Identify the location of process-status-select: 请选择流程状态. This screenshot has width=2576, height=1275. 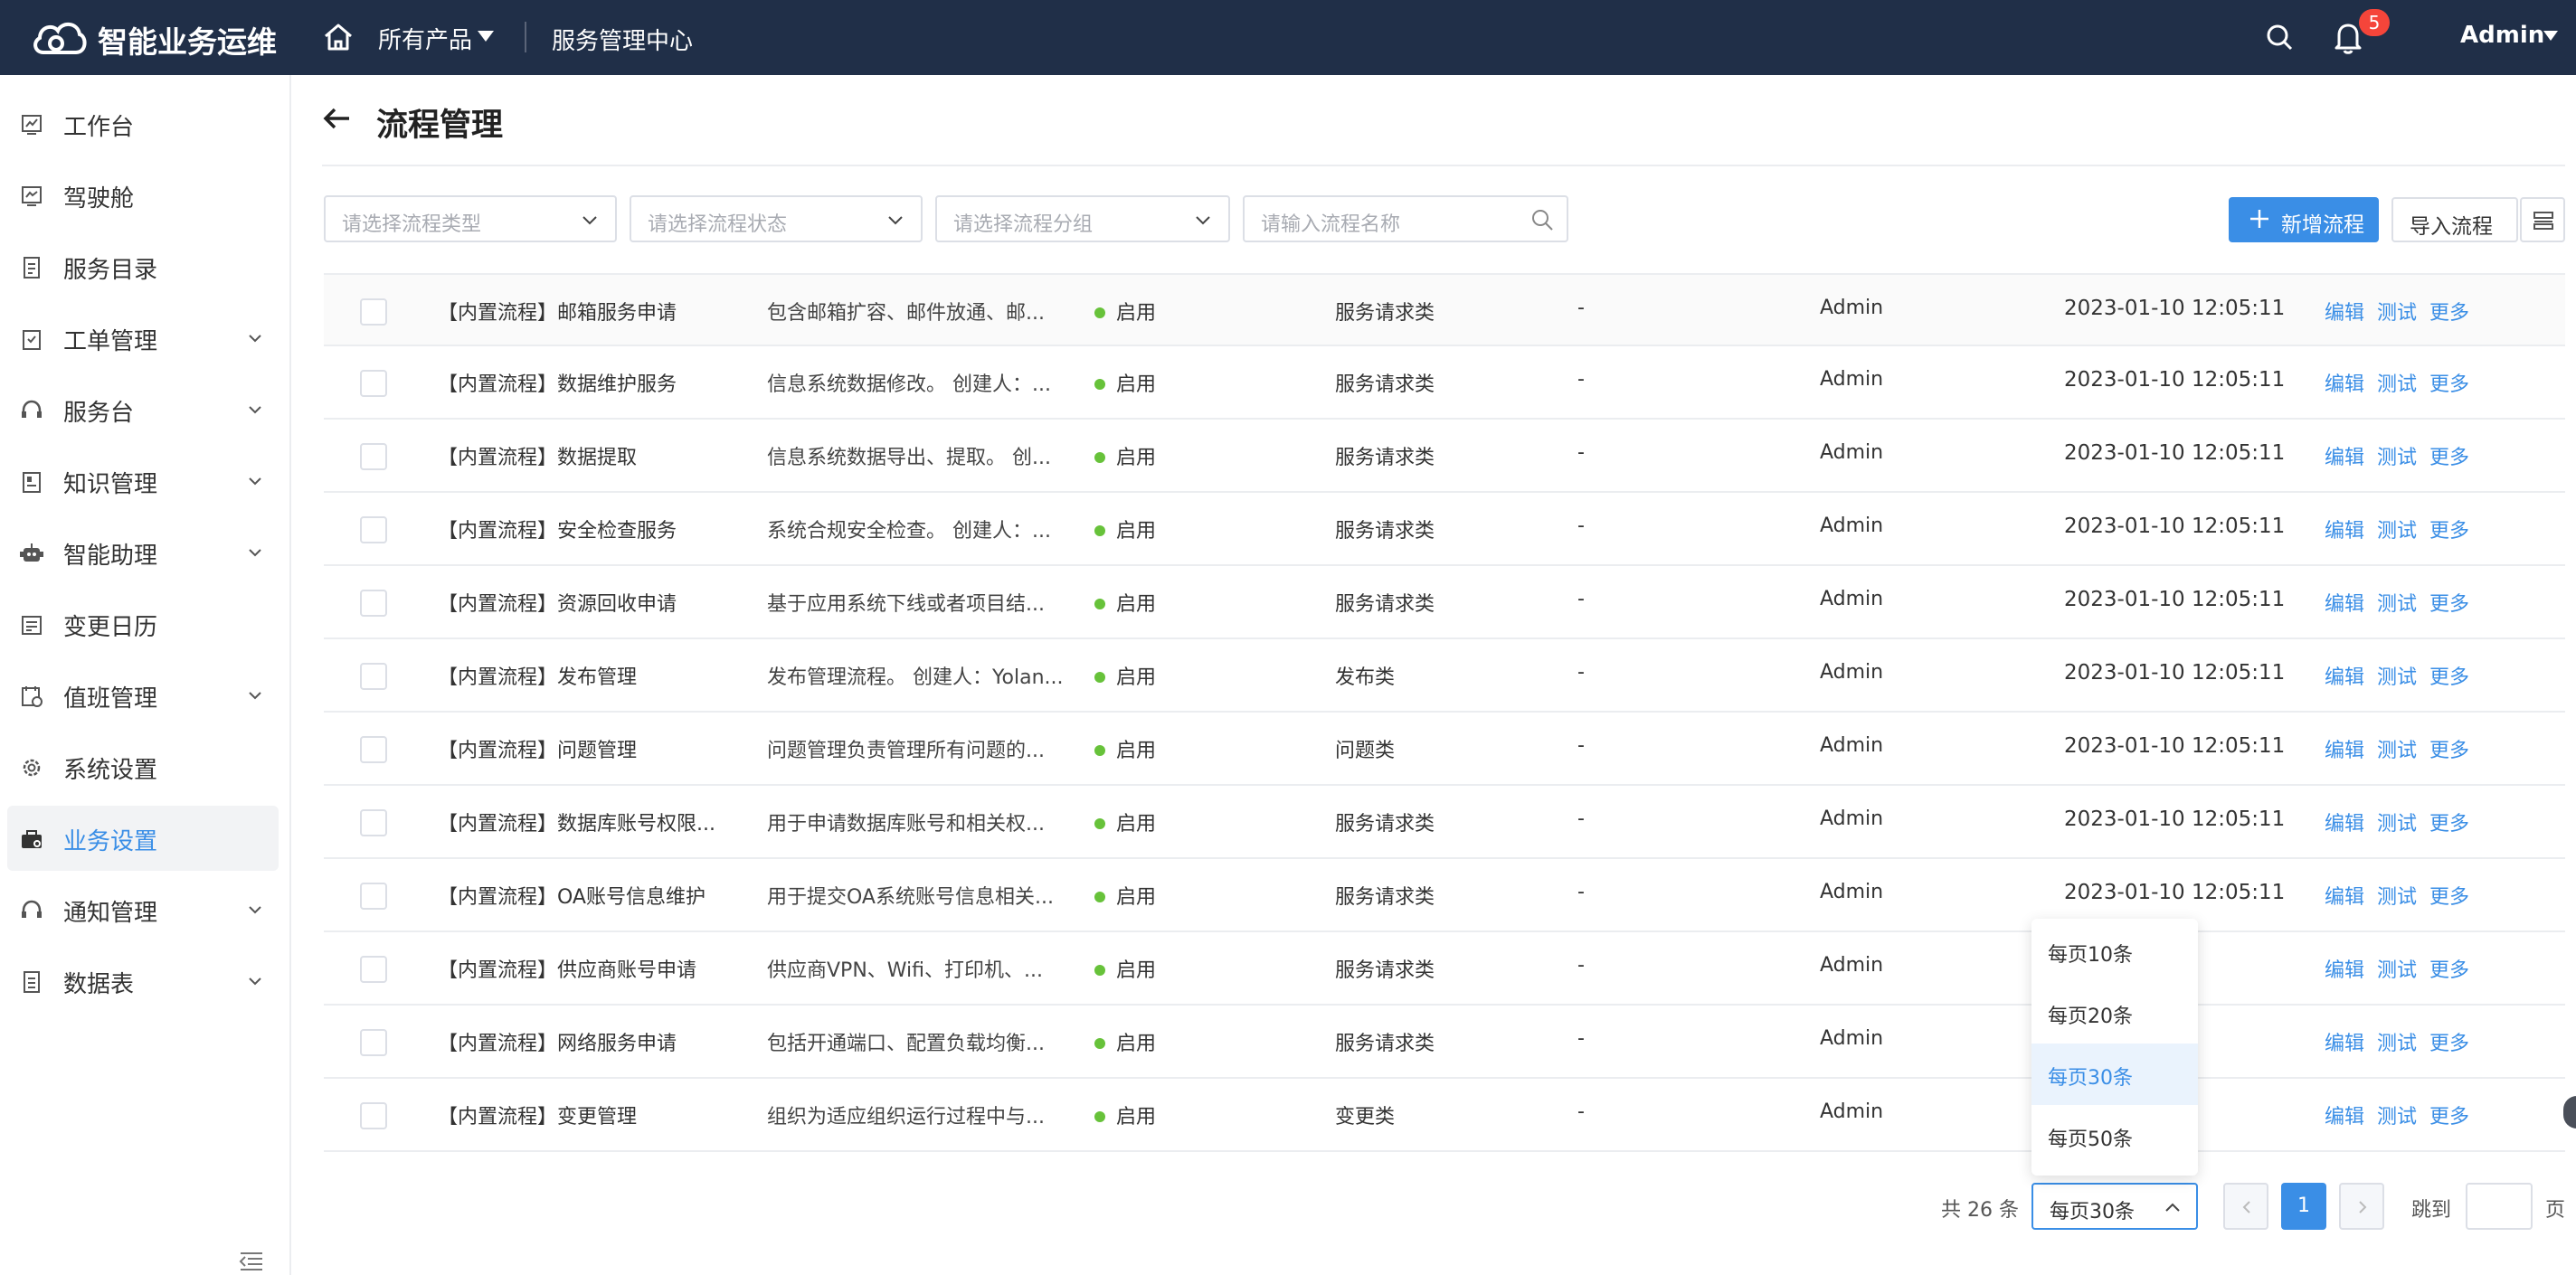
(776, 219).